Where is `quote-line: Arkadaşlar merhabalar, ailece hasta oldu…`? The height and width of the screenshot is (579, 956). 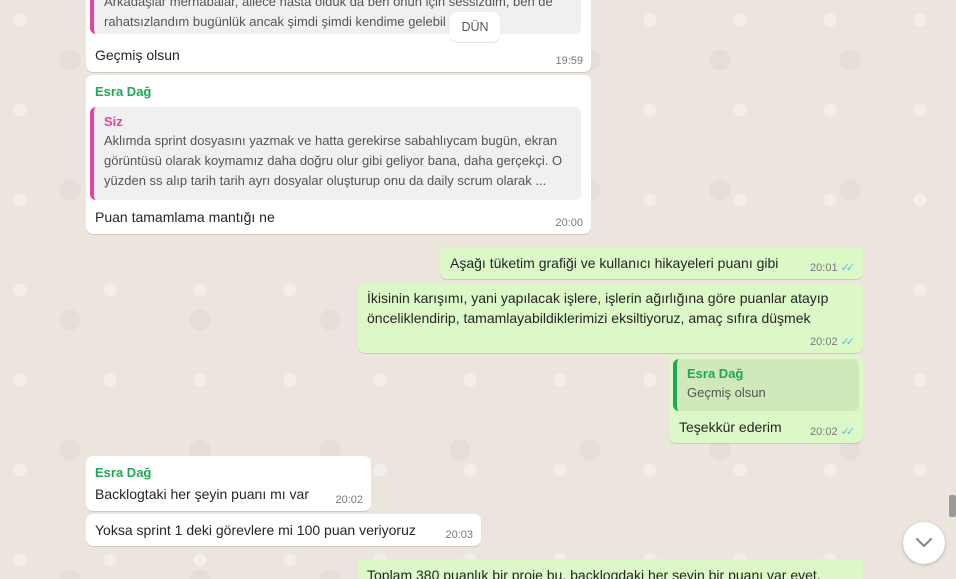 quote-line: Arkadaşlar merhabalar, ailece hasta oldu… is located at coordinates (328, 4).